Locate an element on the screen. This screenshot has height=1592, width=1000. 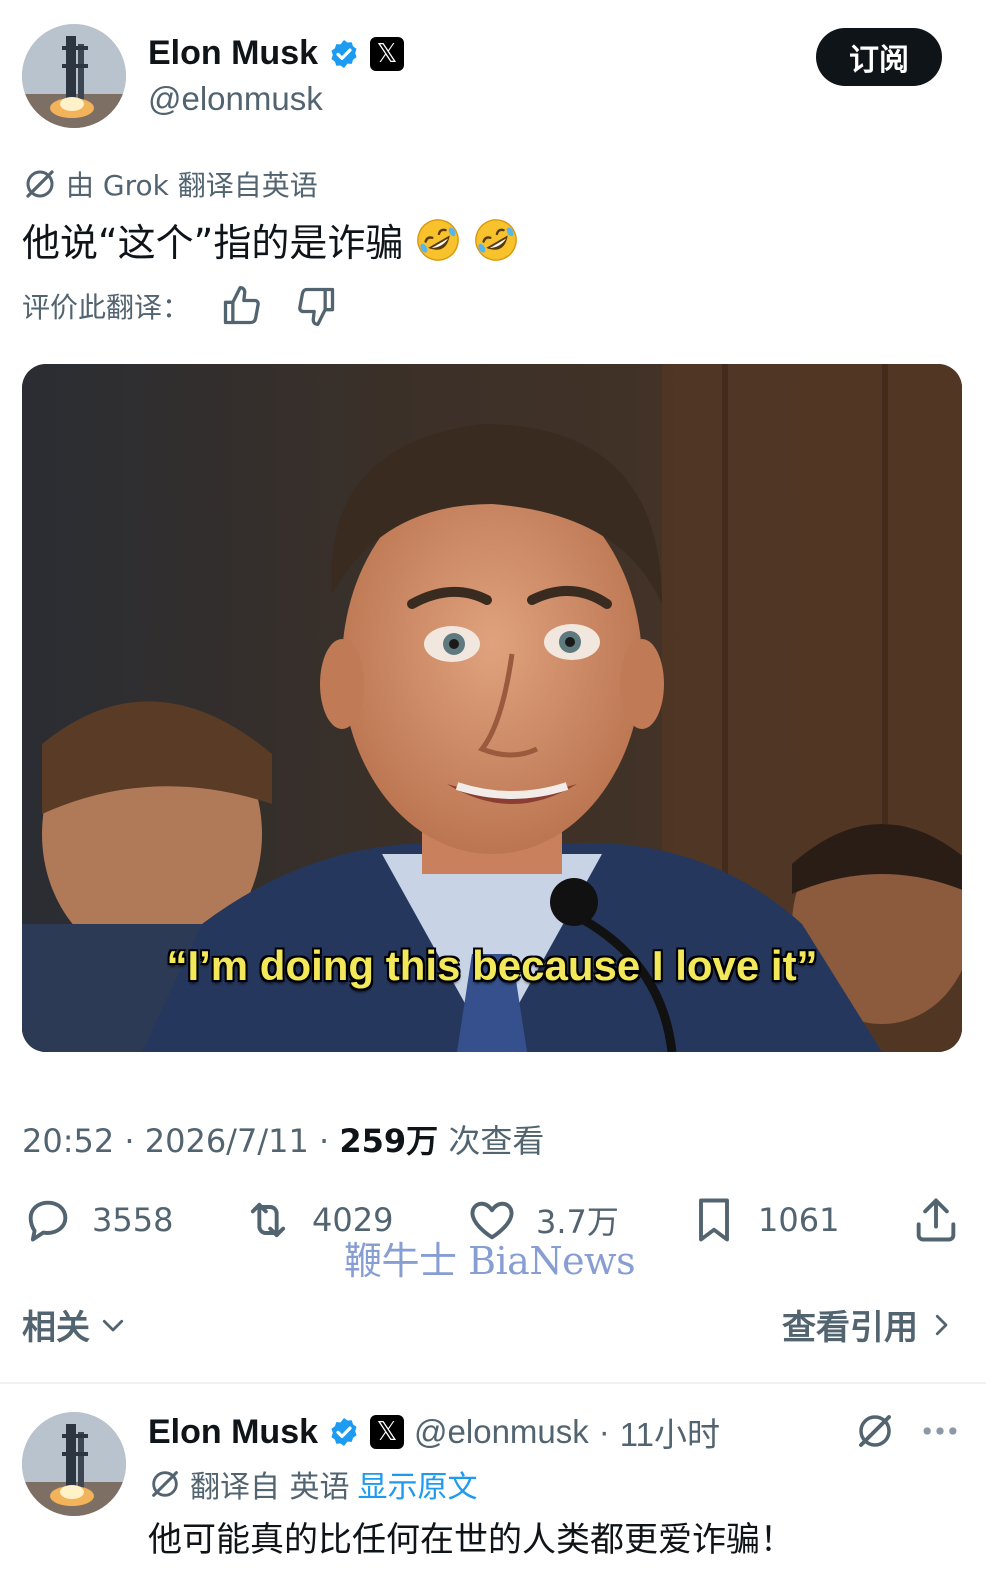
share-button is located at coordinates (936, 1220).